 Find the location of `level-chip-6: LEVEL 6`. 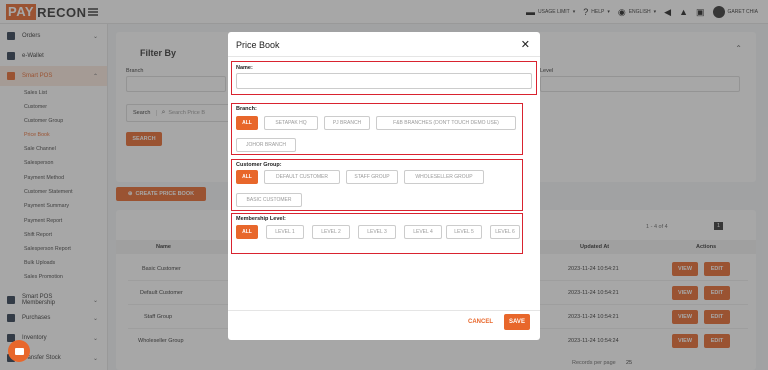

level-chip-6: LEVEL 6 is located at coordinates (505, 232).